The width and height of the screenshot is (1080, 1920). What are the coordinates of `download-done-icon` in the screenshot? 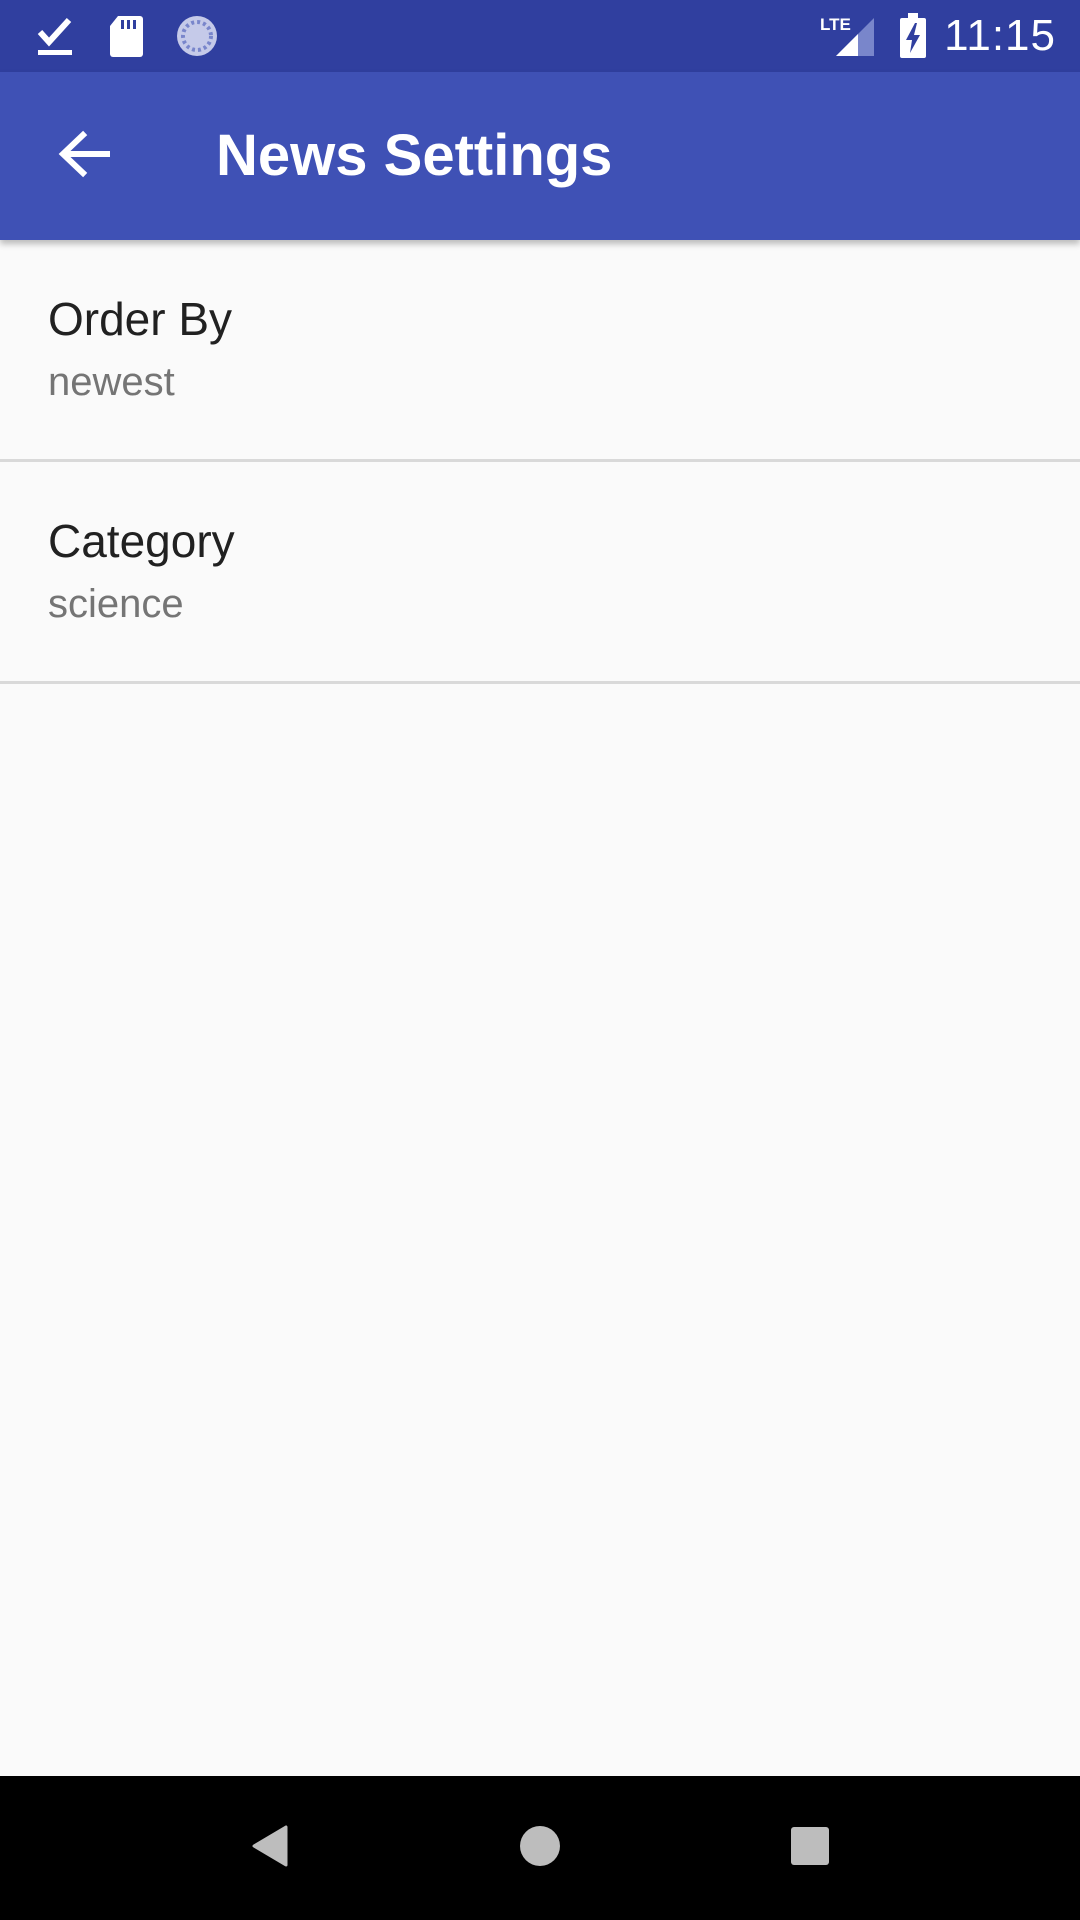 It's located at (55, 36).